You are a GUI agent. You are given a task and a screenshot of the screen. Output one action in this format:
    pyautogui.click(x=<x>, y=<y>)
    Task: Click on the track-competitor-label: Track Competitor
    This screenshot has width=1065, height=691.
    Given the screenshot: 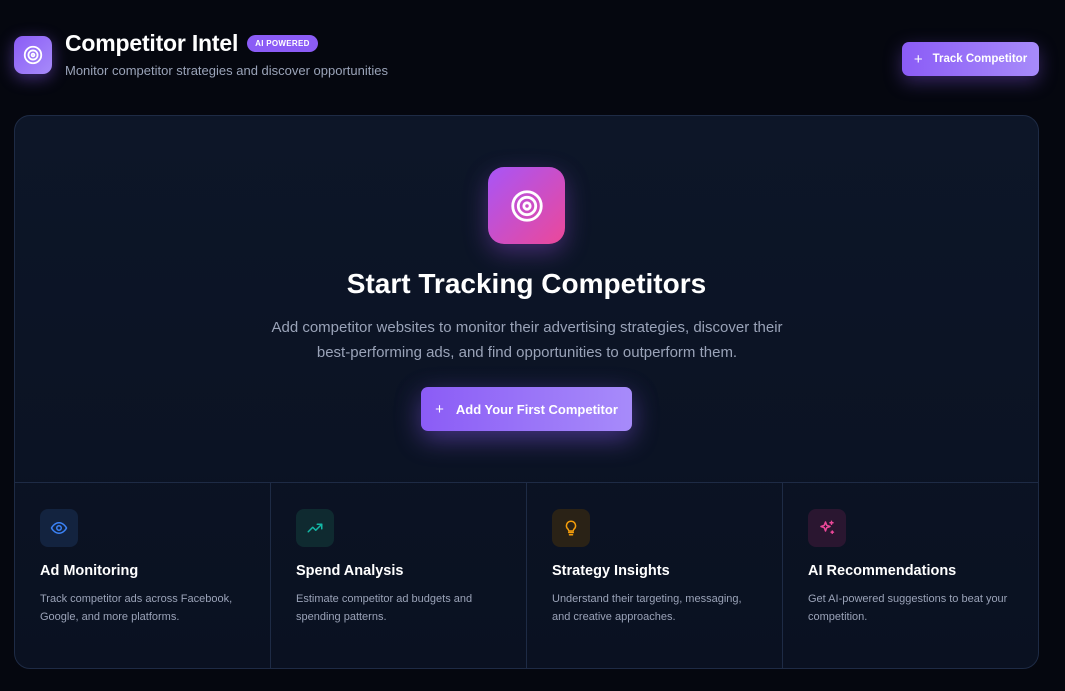 What is the action you would take?
    pyautogui.click(x=980, y=59)
    